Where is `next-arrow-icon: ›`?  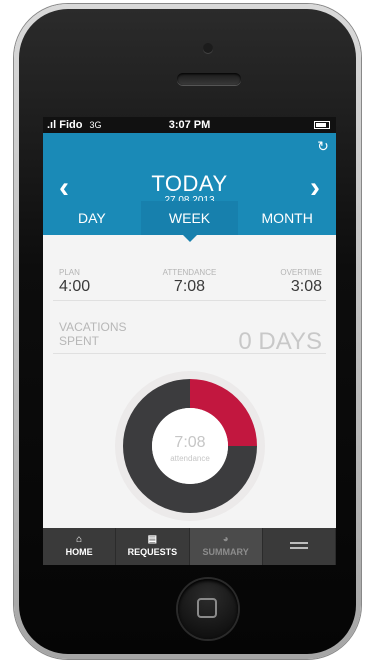 next-arrow-icon: › is located at coordinates (315, 188).